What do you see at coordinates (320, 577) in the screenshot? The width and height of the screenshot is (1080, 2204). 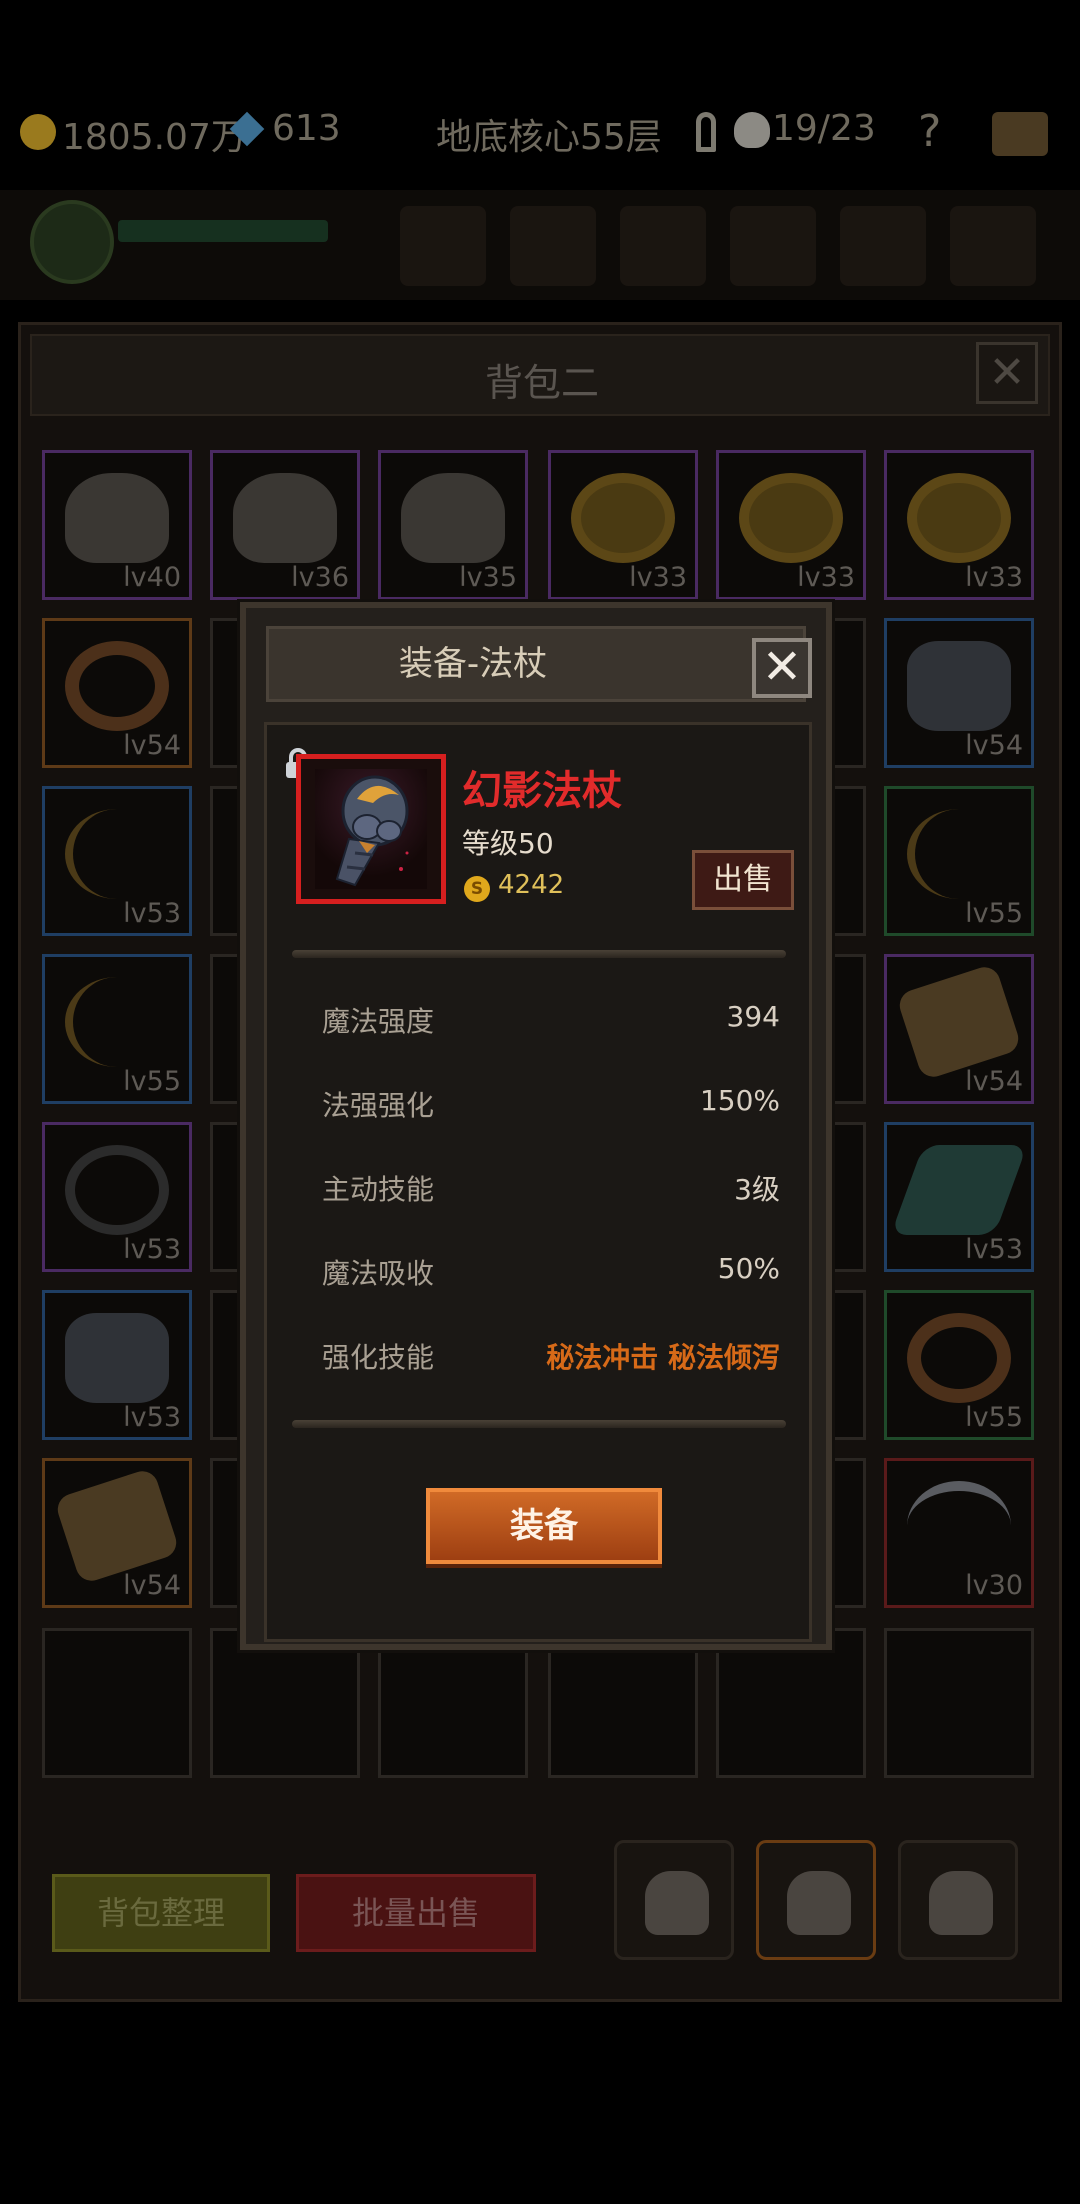 I see `slot-level: lv36` at bounding box center [320, 577].